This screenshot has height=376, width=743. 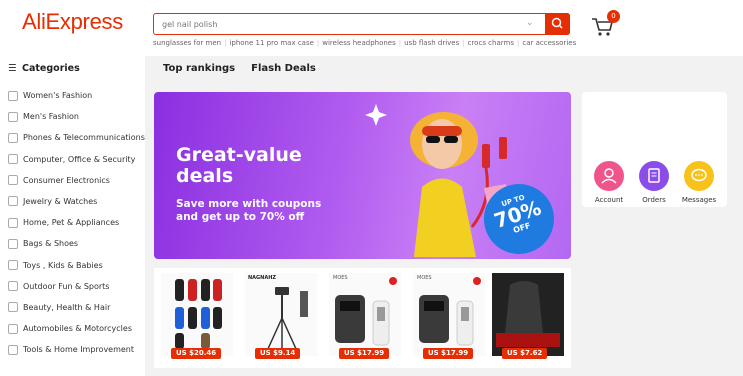 I want to click on product-brand: NAGNAHZ, so click(x=262, y=278).